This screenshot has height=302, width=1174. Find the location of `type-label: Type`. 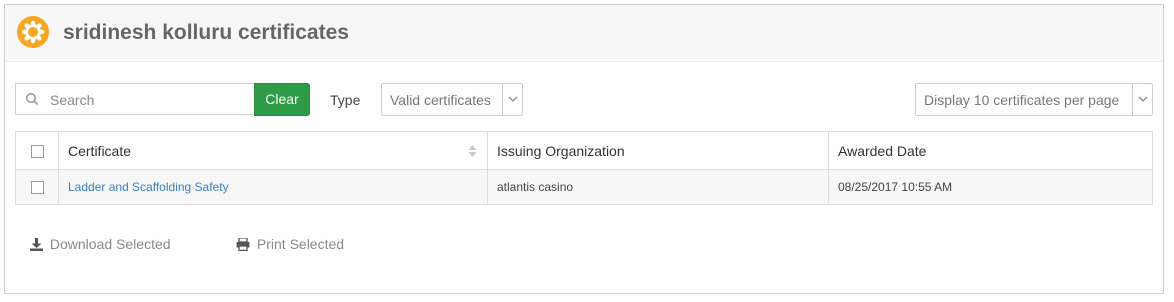

type-label: Type is located at coordinates (345, 100).